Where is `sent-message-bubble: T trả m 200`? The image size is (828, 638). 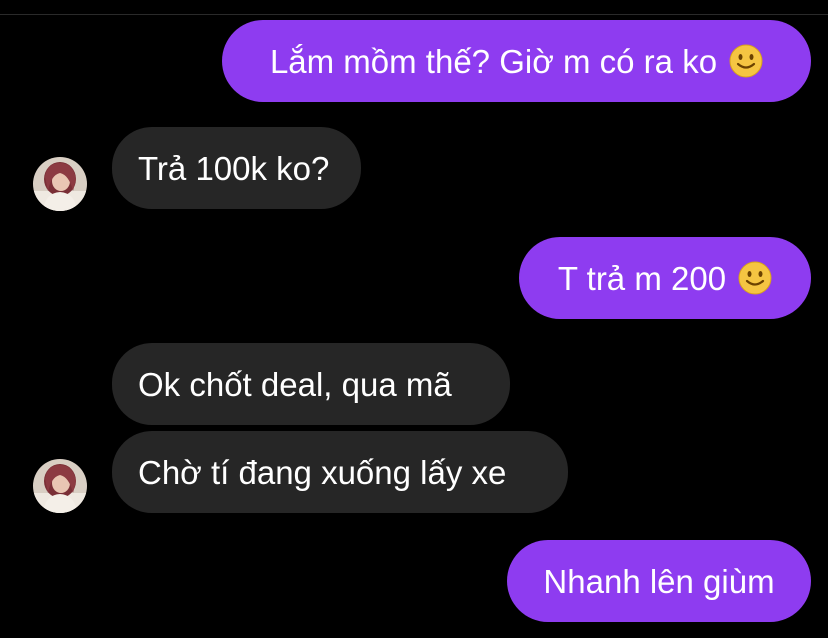 sent-message-bubble: T trả m 200 is located at coordinates (665, 278).